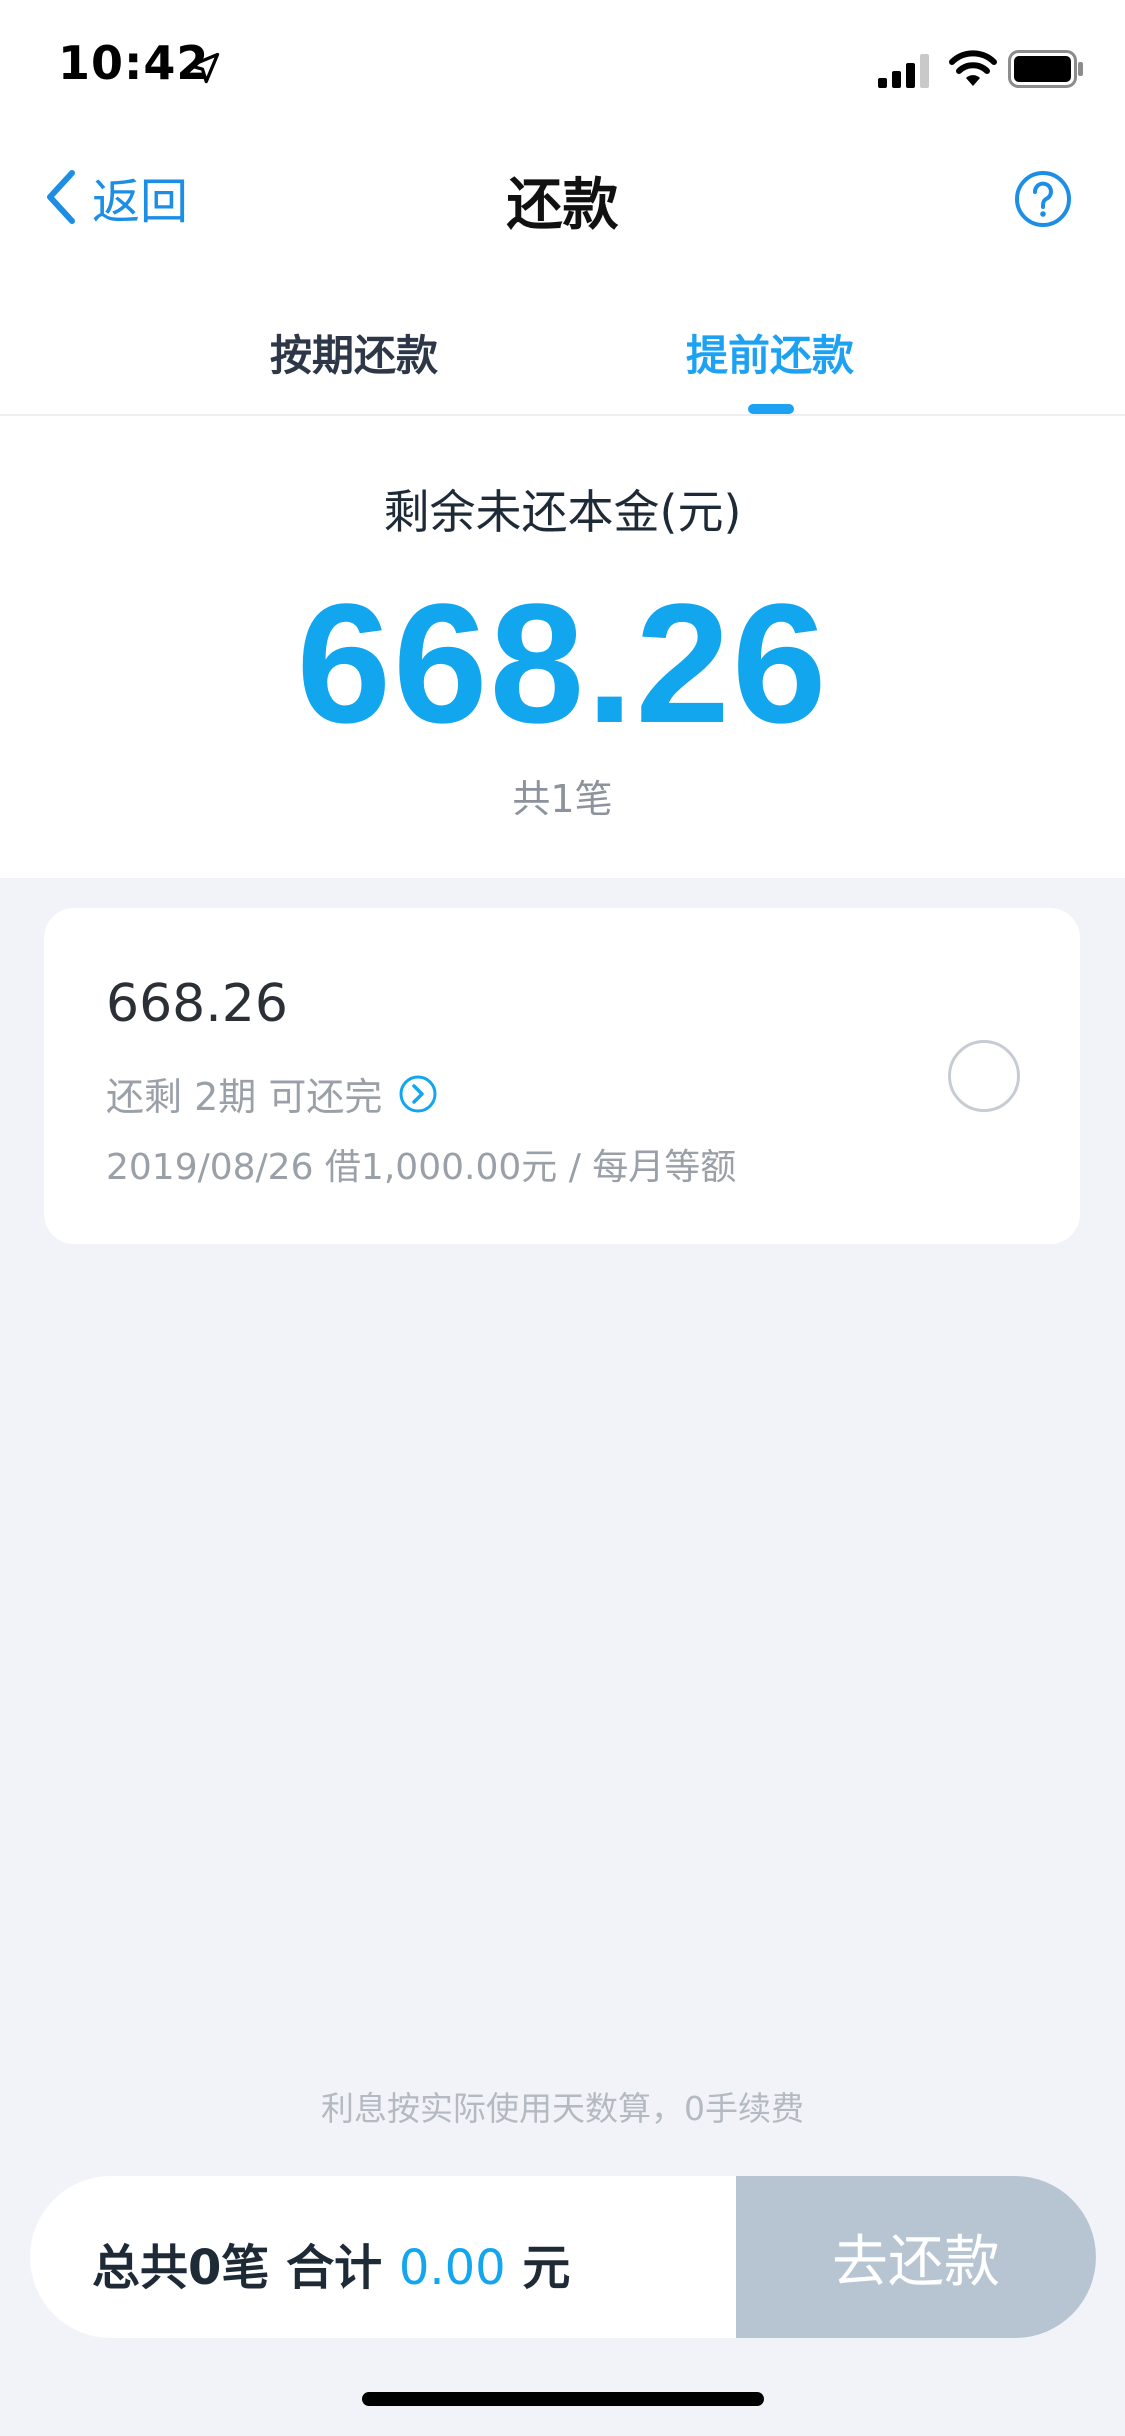  Describe the element at coordinates (354, 352) in the screenshot. I see `tab-scheduled-repayment: 按期还款` at that location.